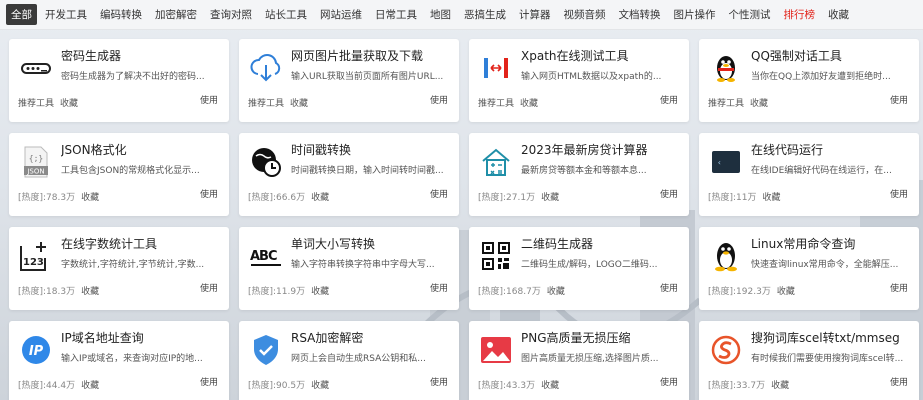  I want to click on tool-meta: [热度]:192.3万 收藏, so click(751, 290).